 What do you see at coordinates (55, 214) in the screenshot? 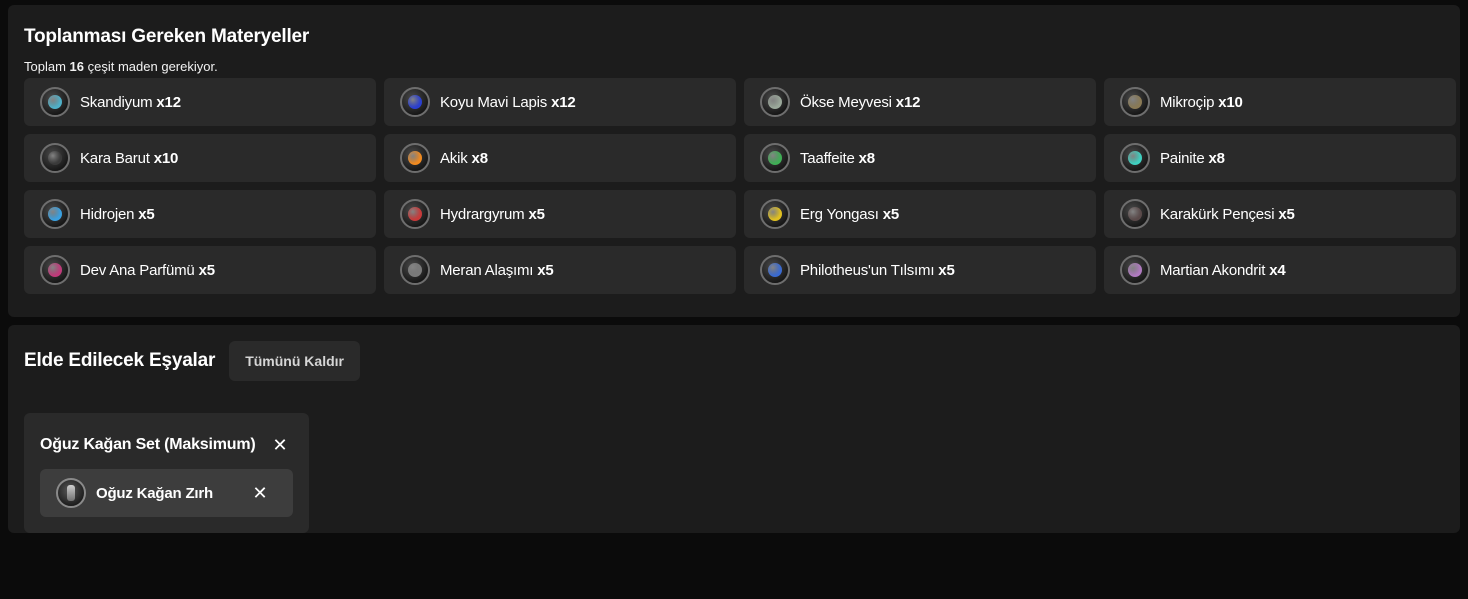
I see `hidrojen-icon` at bounding box center [55, 214].